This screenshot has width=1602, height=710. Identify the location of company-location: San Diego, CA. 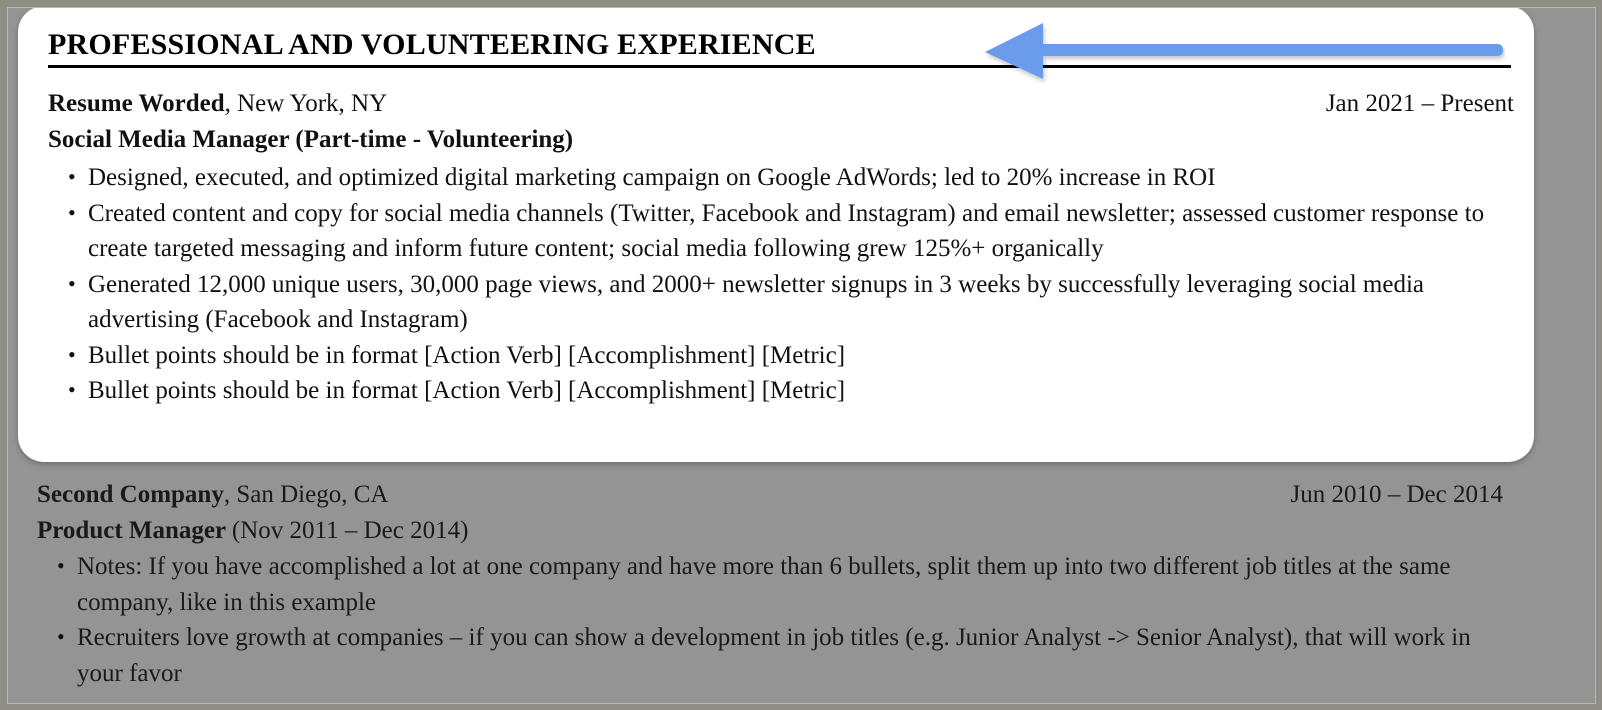
(312, 494).